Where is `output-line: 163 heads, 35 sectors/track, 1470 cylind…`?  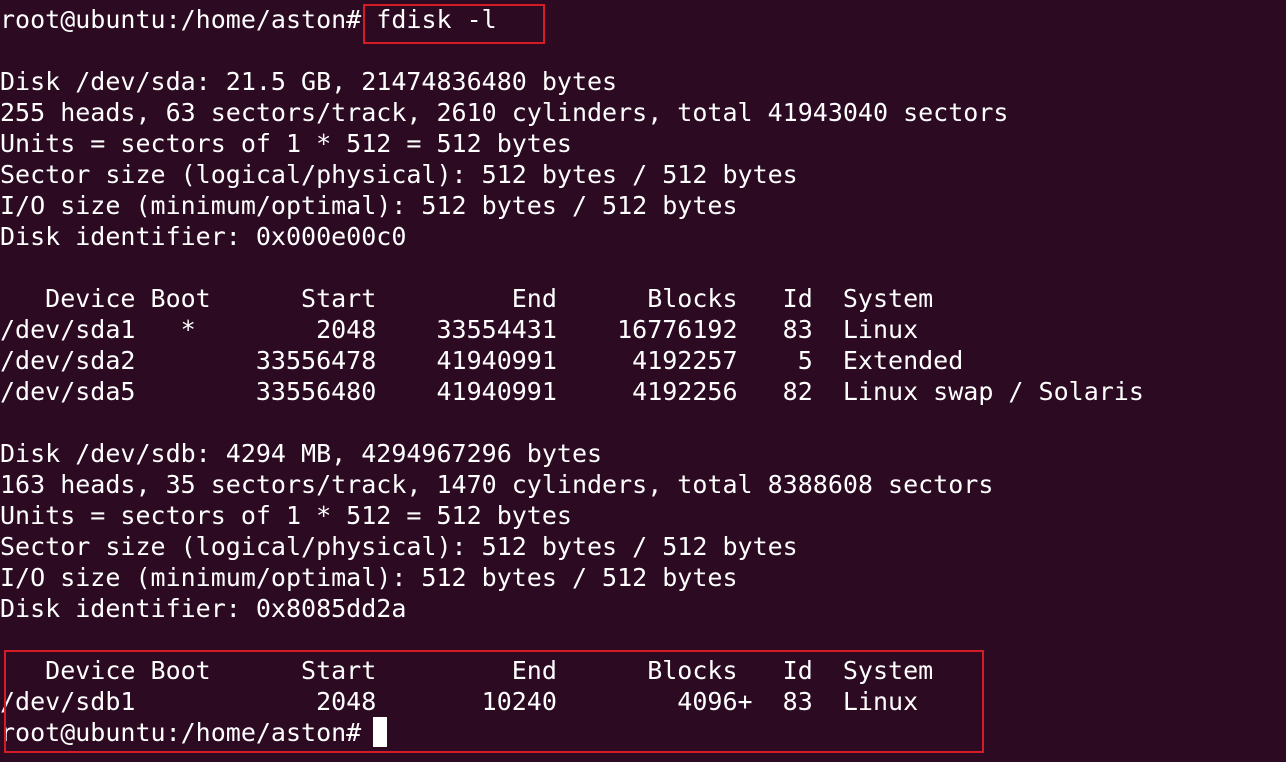
output-line: 163 heads, 35 sectors/track, 1470 cylind… is located at coordinates (497, 484).